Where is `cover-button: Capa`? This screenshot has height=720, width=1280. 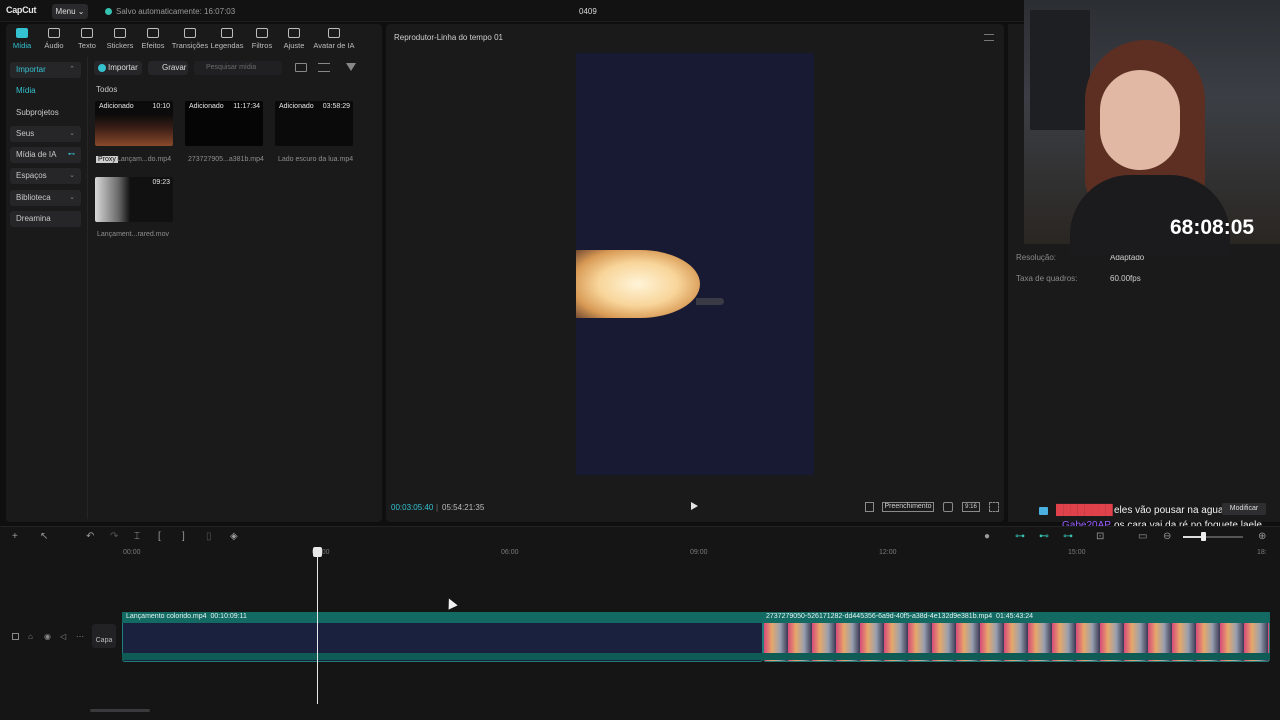
cover-button: Capa is located at coordinates (104, 636).